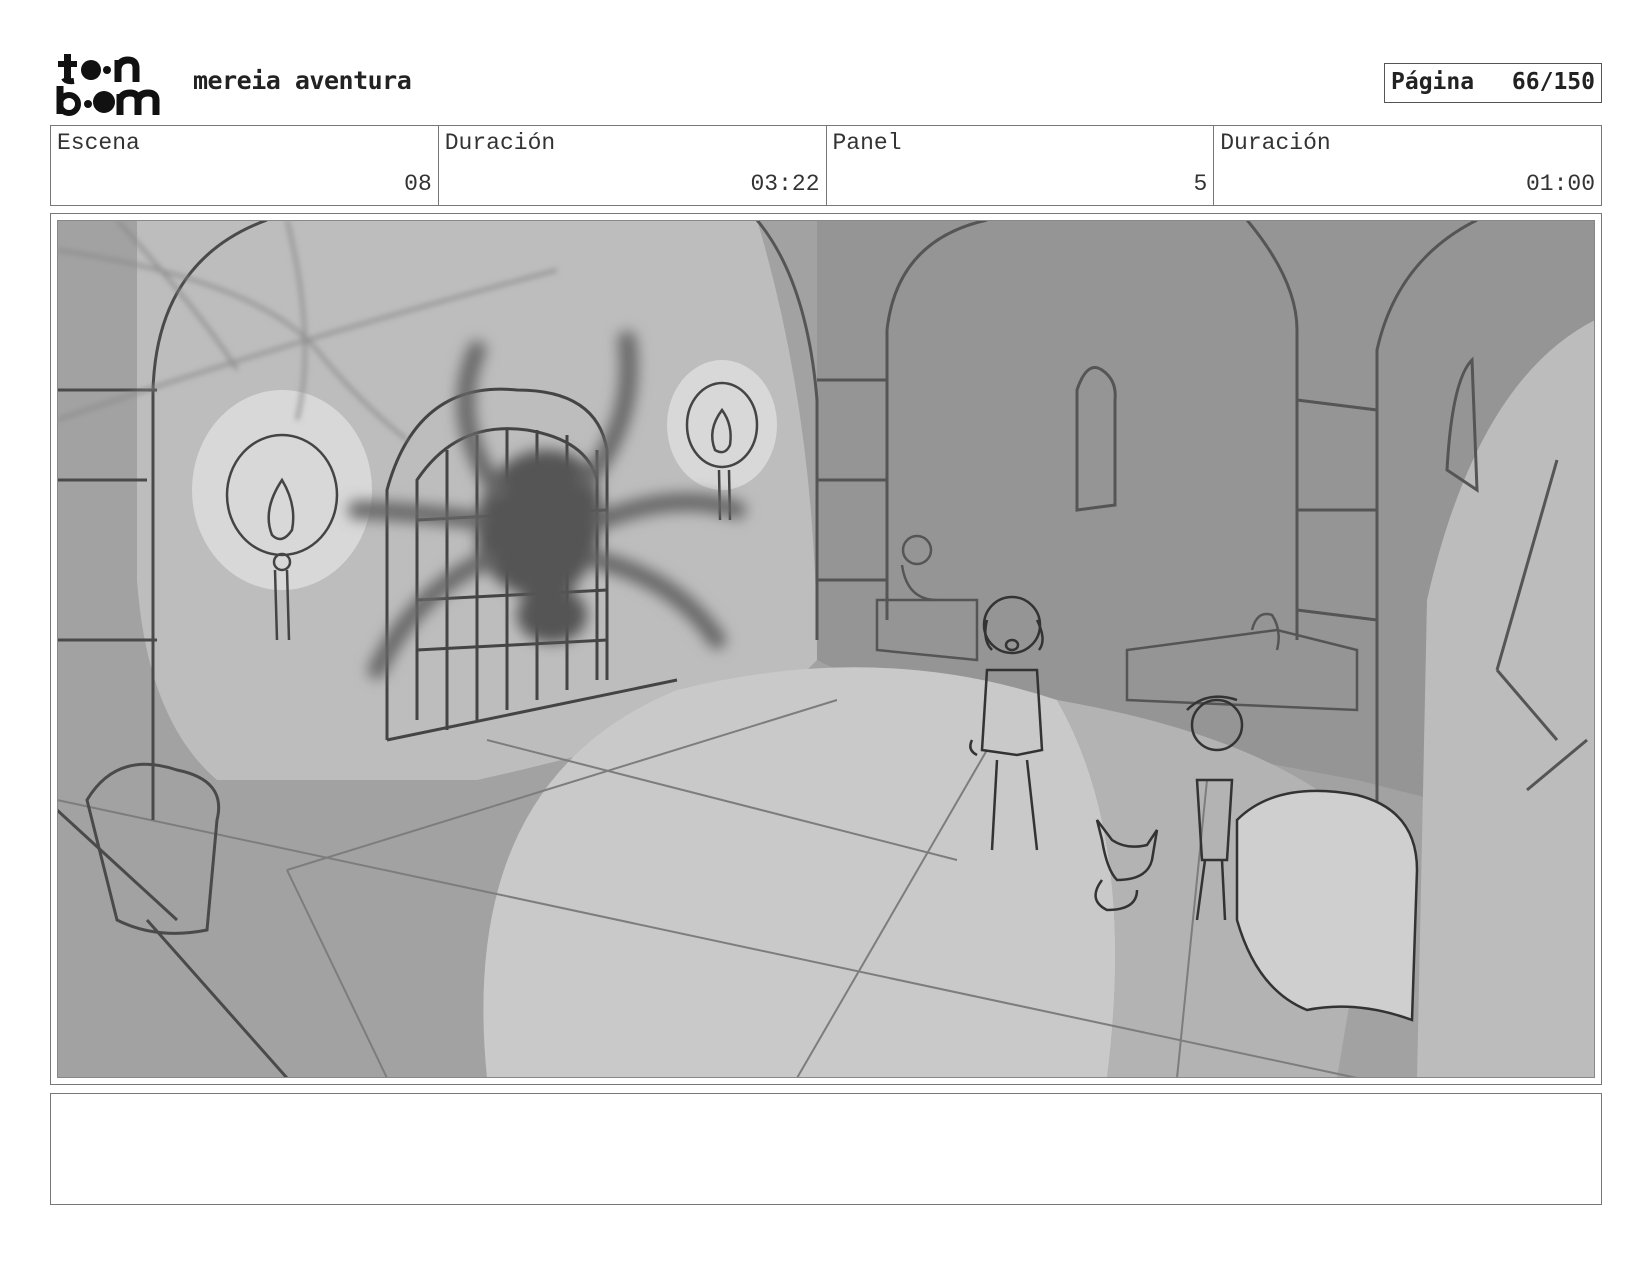 The image size is (1650, 1275). What do you see at coordinates (1021, 165) in the screenshot?
I see `panel-cell: Panel 5` at bounding box center [1021, 165].